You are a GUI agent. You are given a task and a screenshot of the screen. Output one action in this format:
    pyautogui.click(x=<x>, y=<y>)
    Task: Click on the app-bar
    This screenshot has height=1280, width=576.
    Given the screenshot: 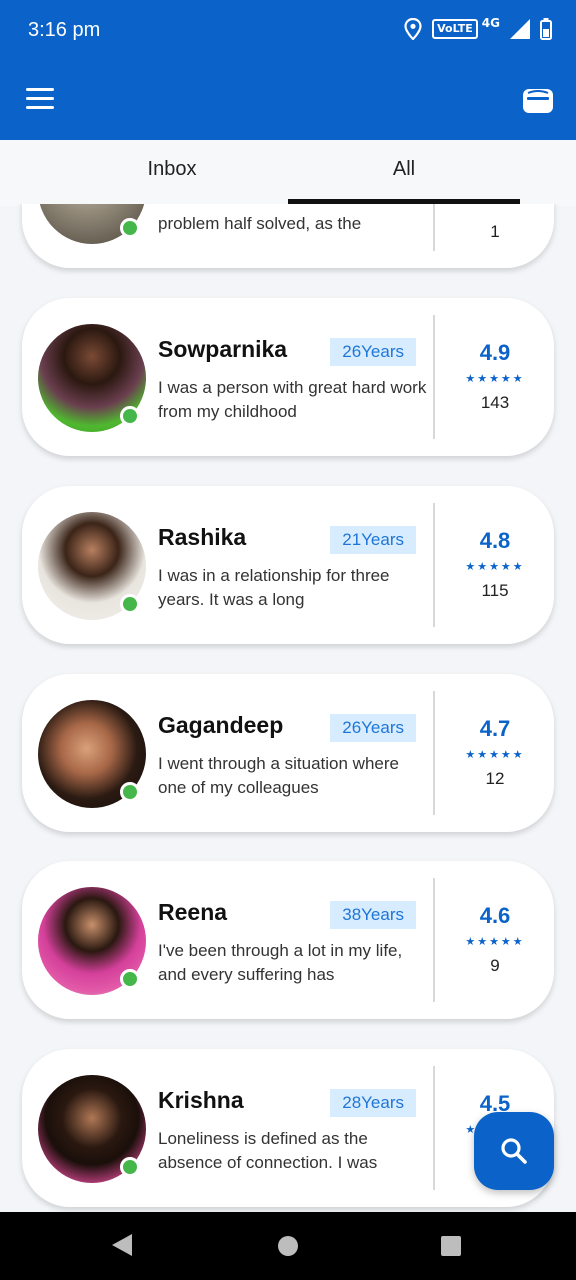 What is the action you would take?
    pyautogui.click(x=288, y=101)
    